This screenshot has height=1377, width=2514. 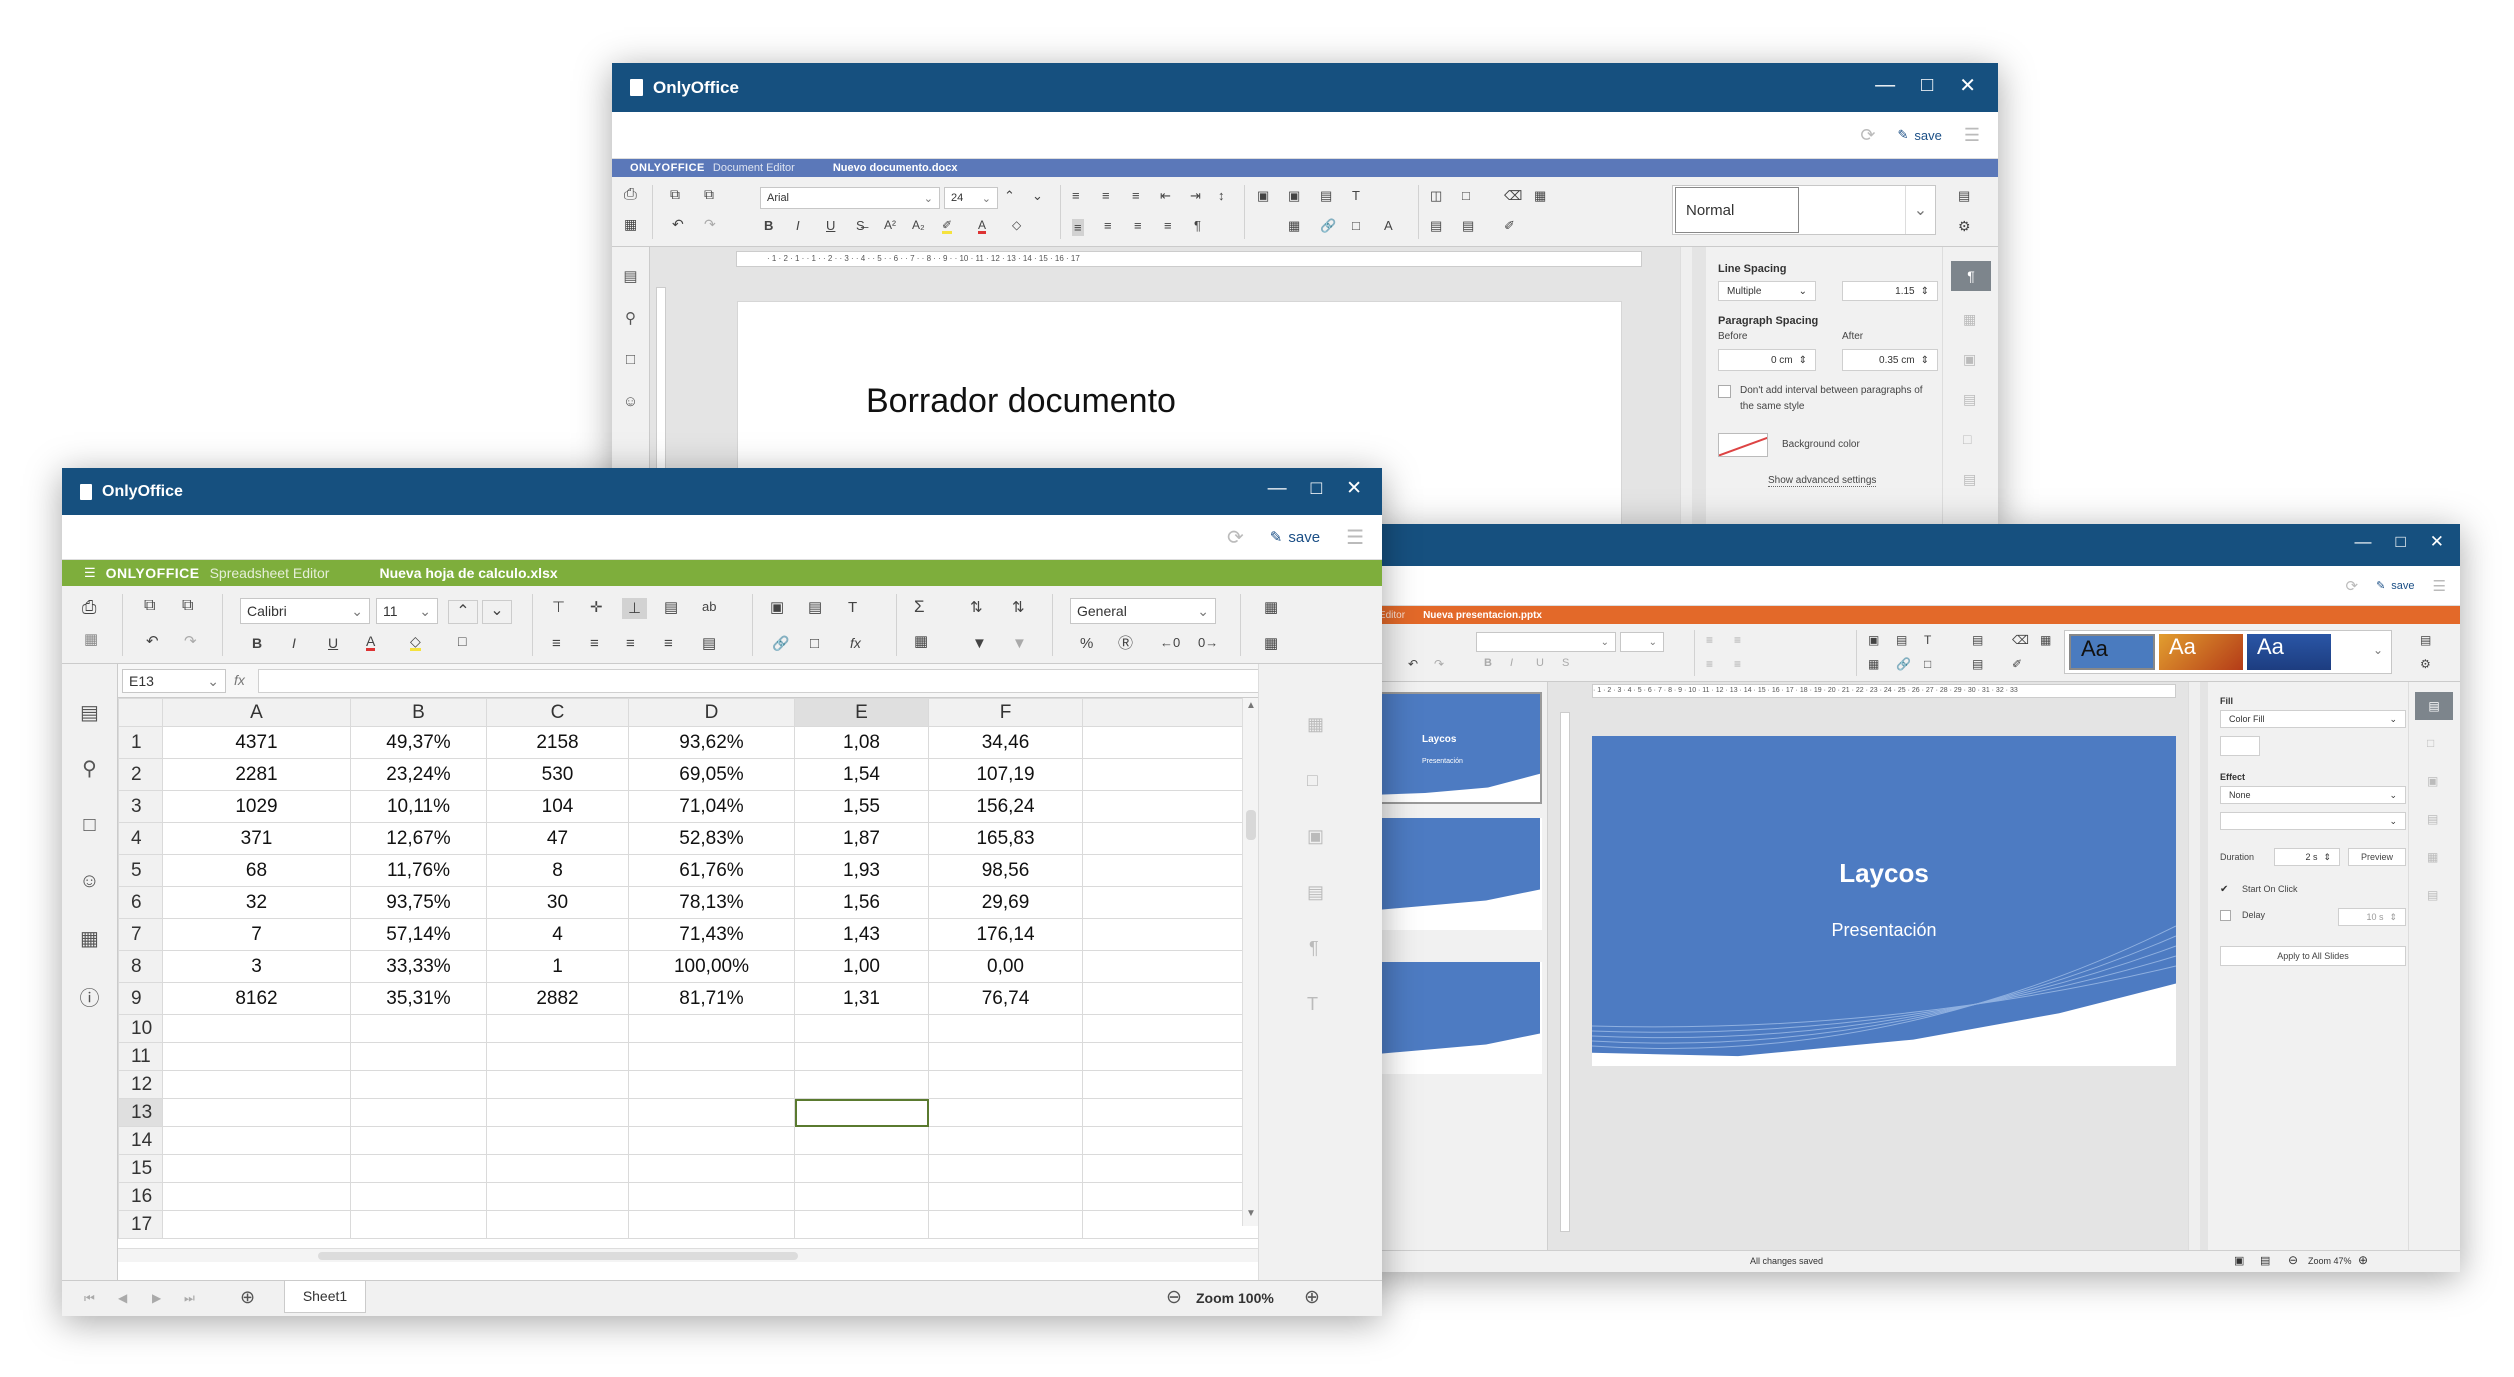 What do you see at coordinates (415, 642) in the screenshot?
I see `fill-color-icon: ◇` at bounding box center [415, 642].